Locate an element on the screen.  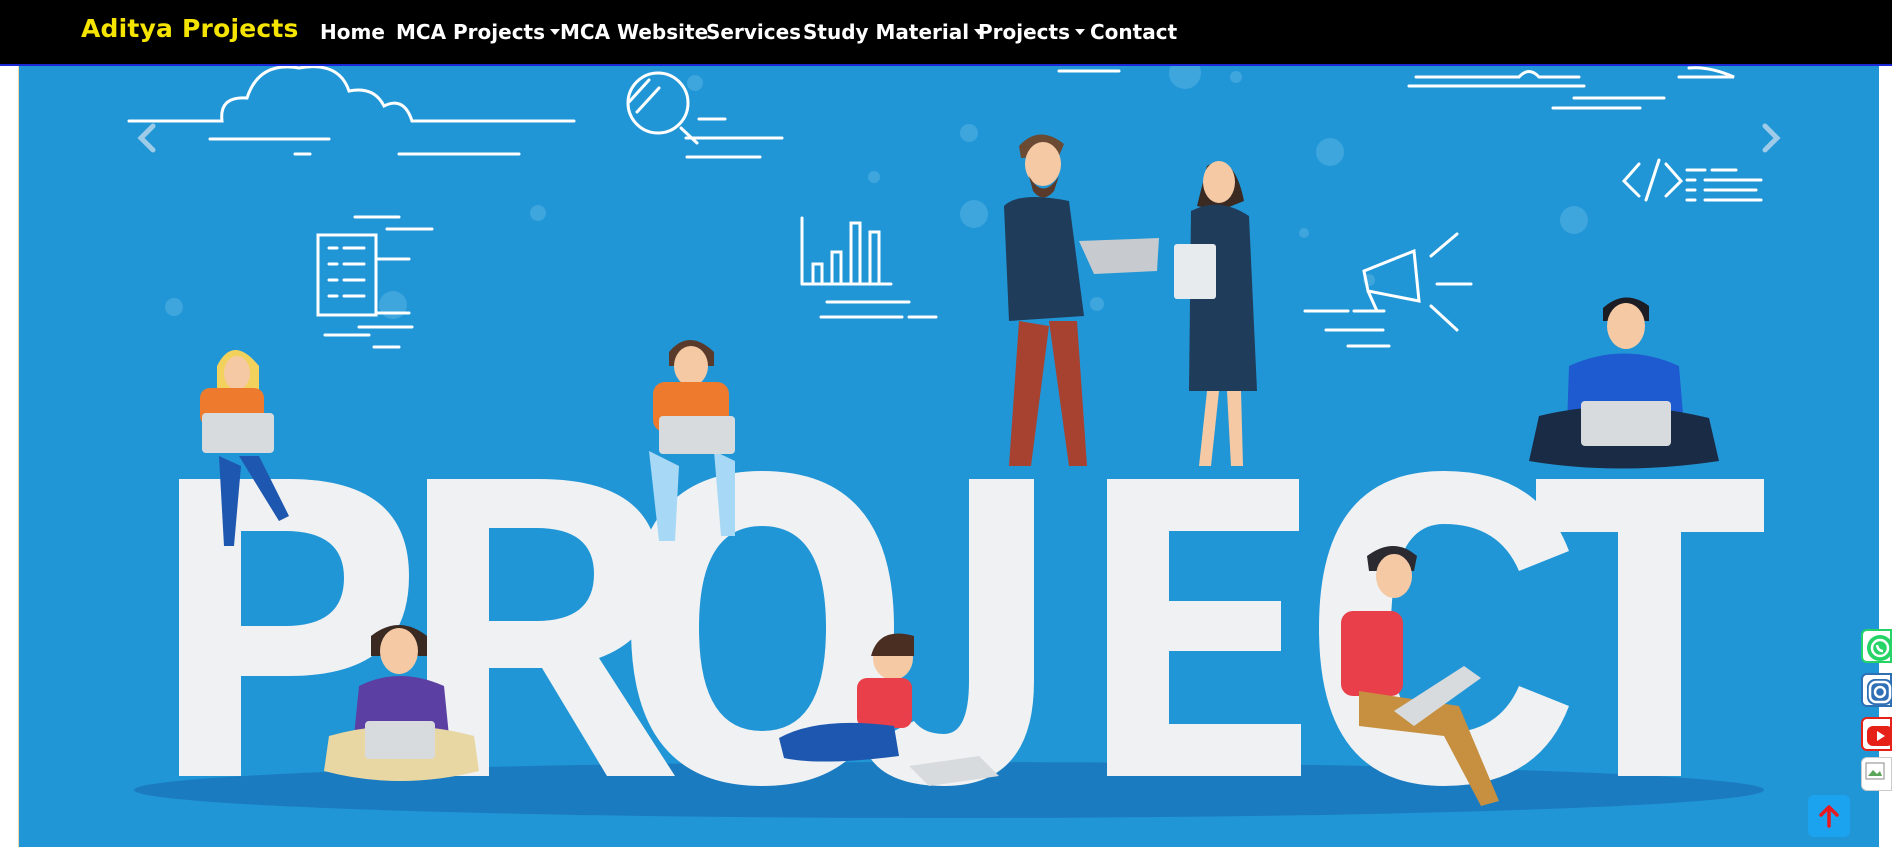
nav-projects: Projects is located at coordinates (1032, 32).